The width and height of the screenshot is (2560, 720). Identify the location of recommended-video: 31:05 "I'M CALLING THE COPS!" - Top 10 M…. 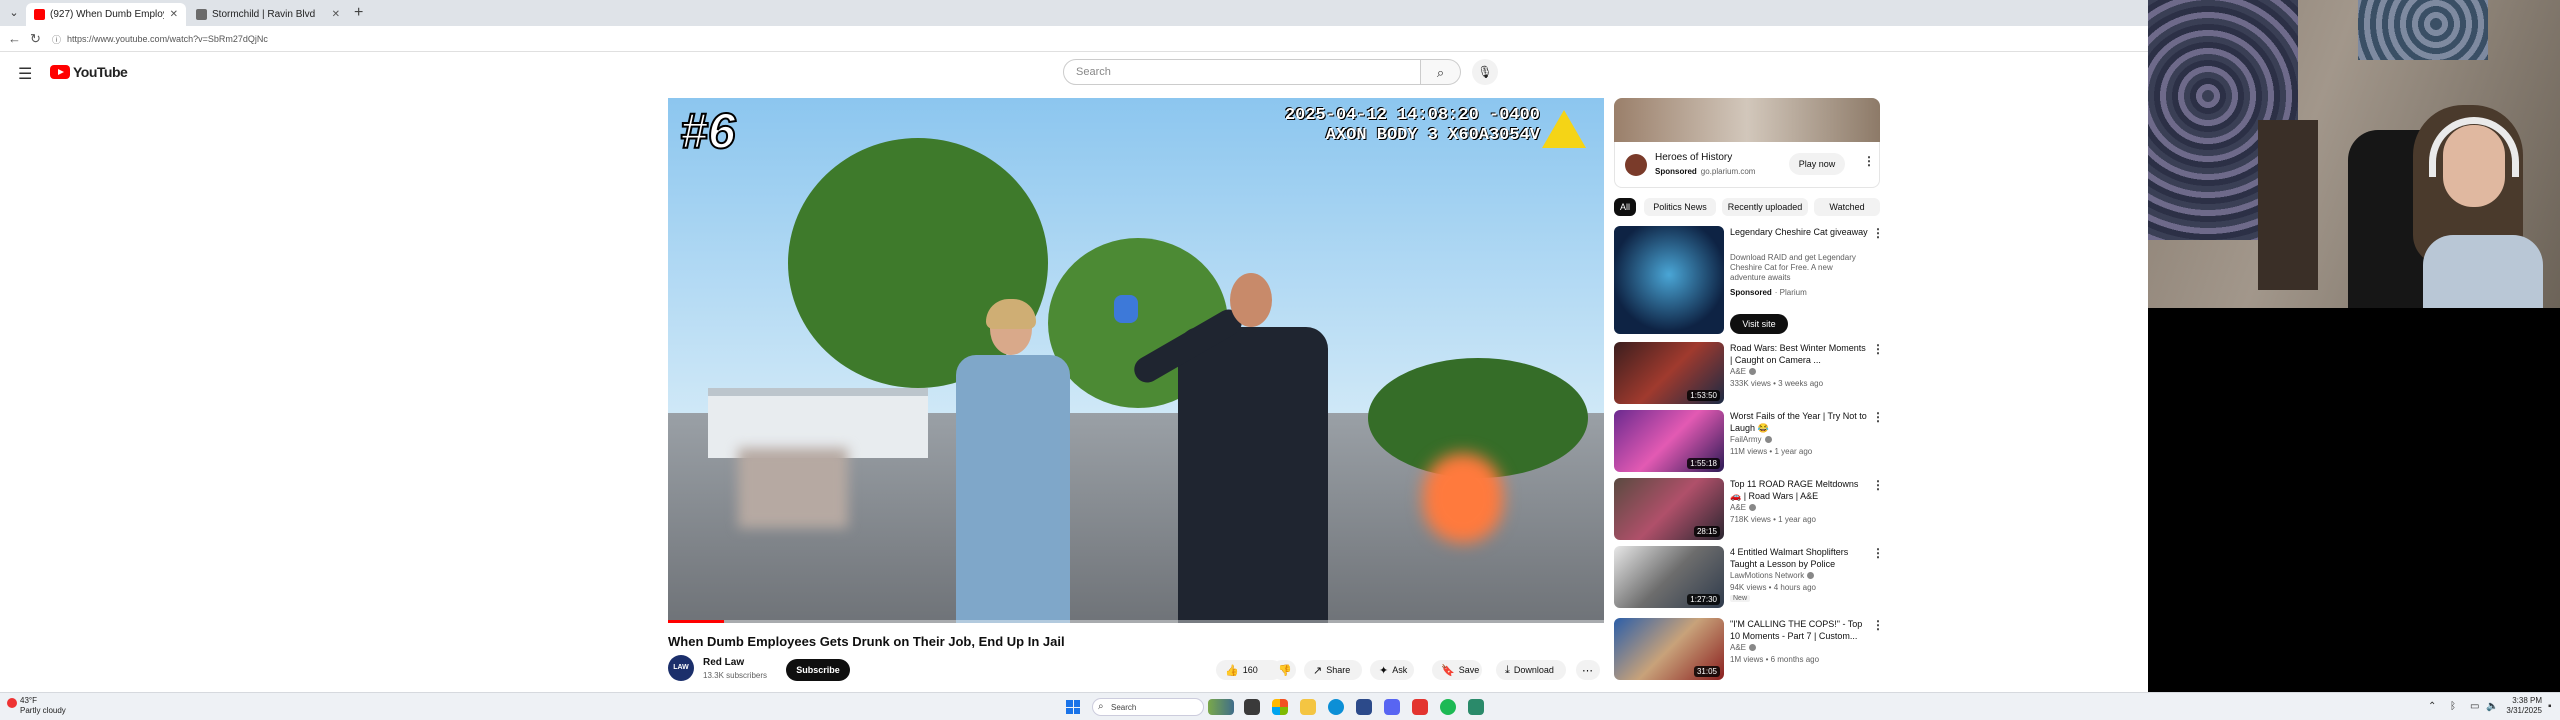
(1749, 650).